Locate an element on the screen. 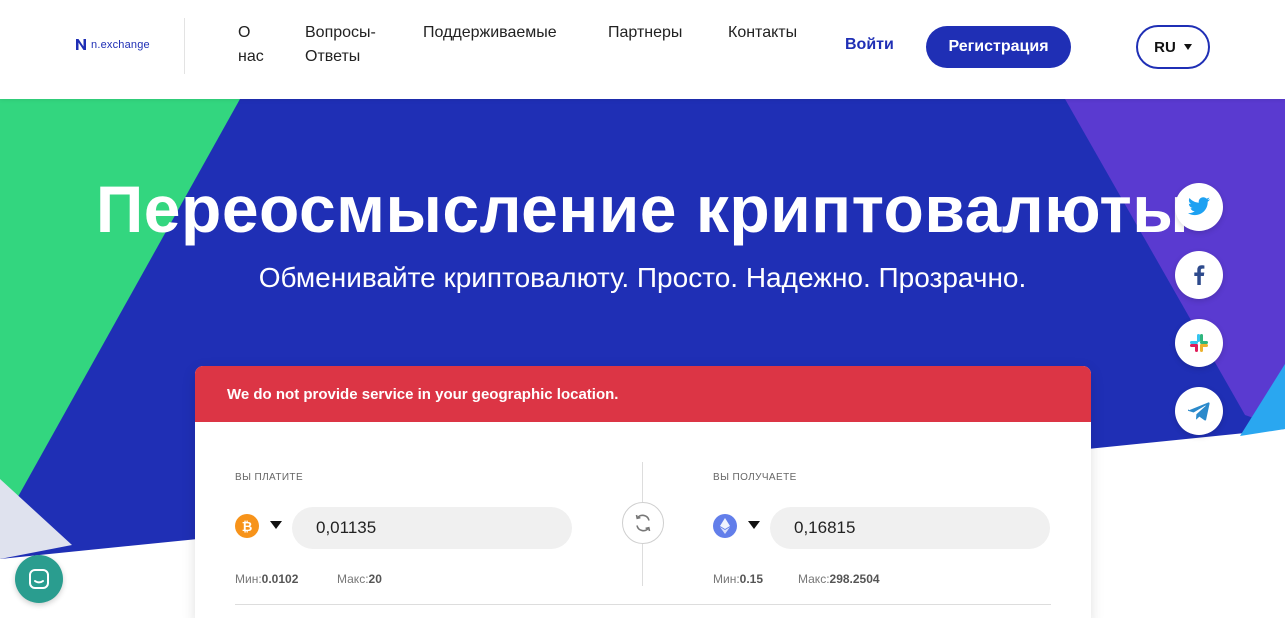 The height and width of the screenshot is (618, 1285). slack-button is located at coordinates (1199, 343).